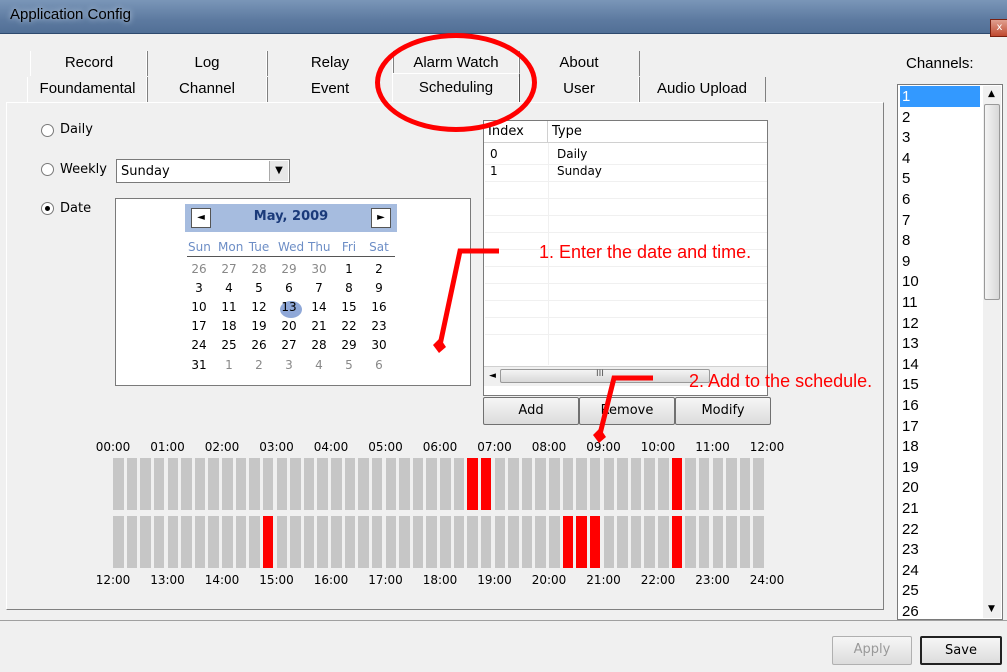 Image resolution: width=1007 pixels, height=672 pixels. I want to click on step2-pointer-head, so click(599, 435).